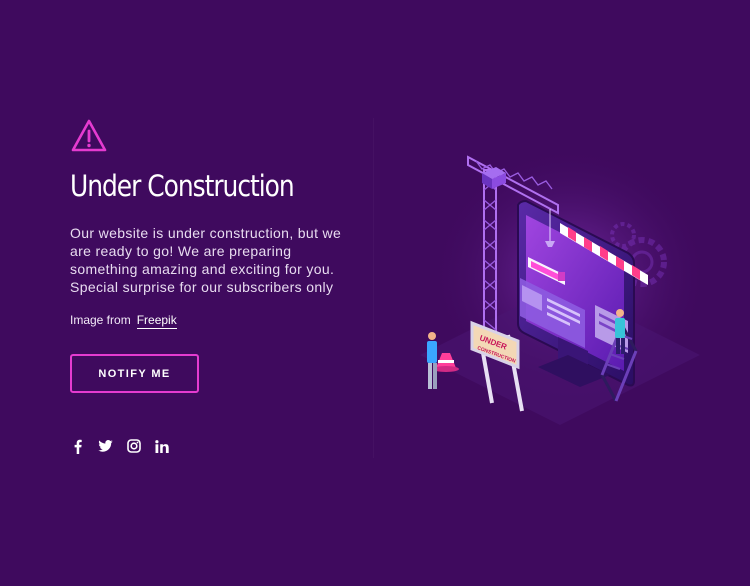  I want to click on warning-triangle-icon, so click(89, 135).